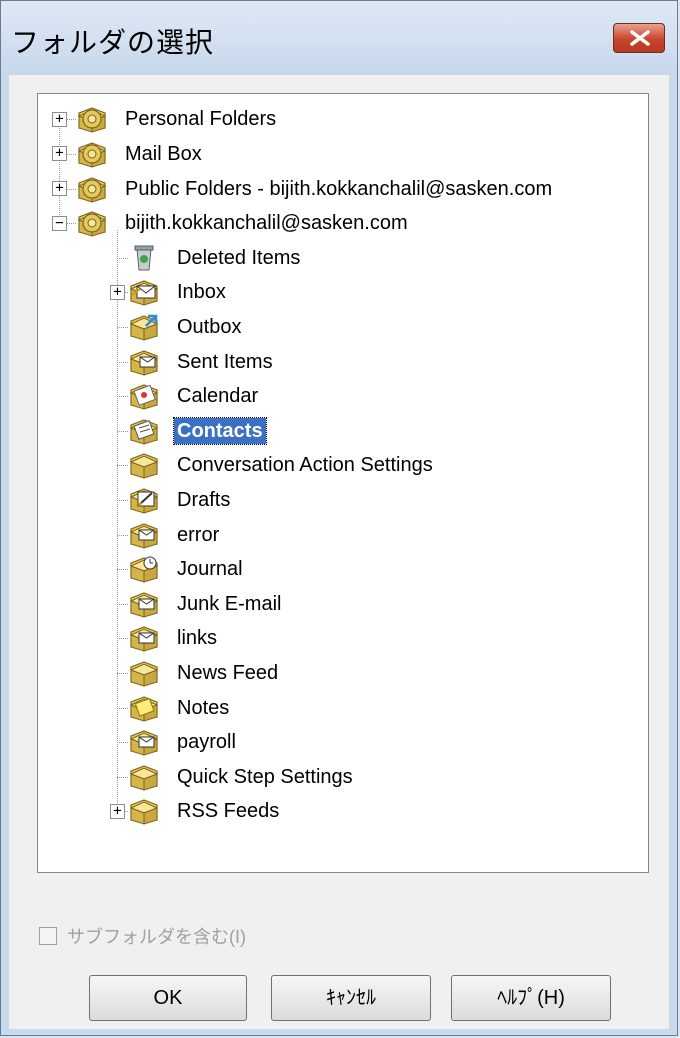 The height and width of the screenshot is (1038, 680). I want to click on include-subfolders-checkbox, so click(48, 936).